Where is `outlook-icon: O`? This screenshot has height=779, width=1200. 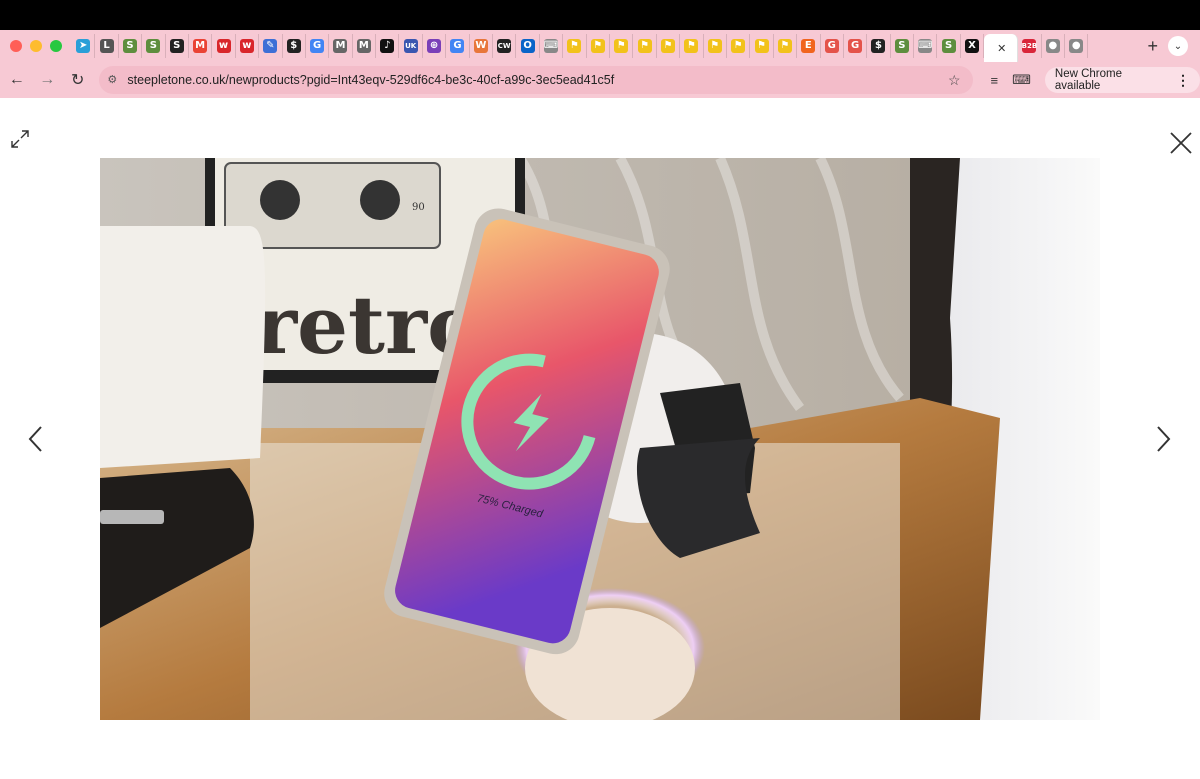
outlook-icon: O is located at coordinates (527, 46).